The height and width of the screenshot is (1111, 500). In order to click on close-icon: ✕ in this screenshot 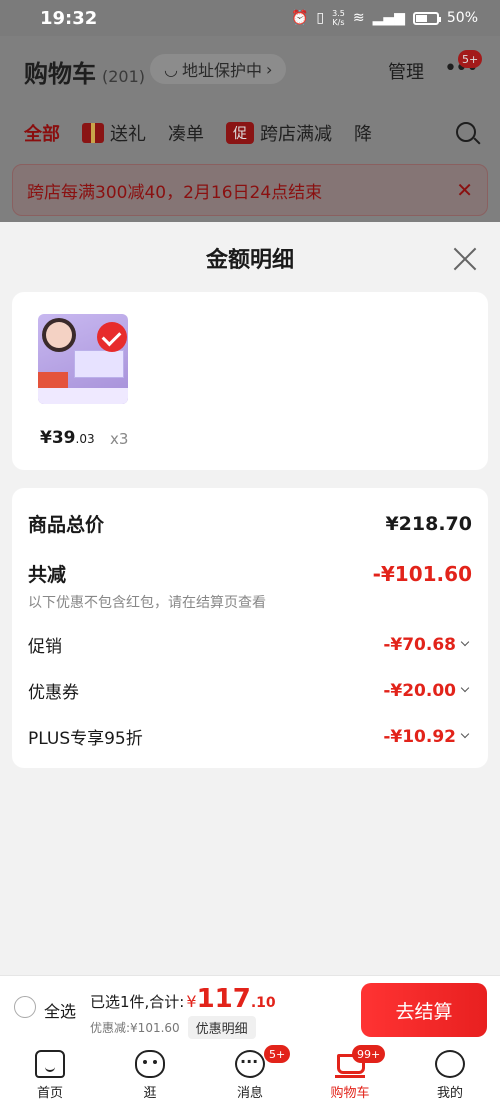, I will do `click(464, 190)`.